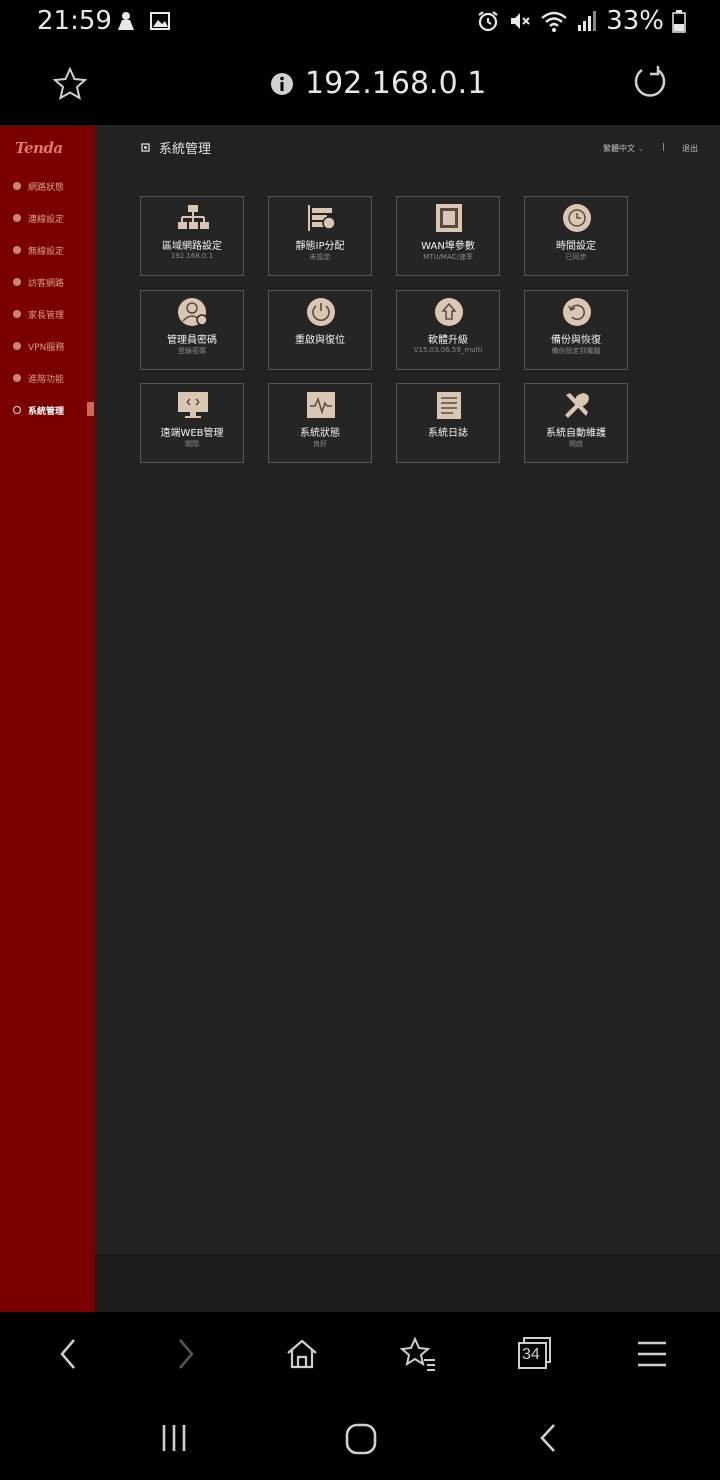  I want to click on router-sidebar: Tenda 網路狀態連線設定無線設定訪客網路家長管理 VPN服務進階功能系統管理, so click(47, 719).